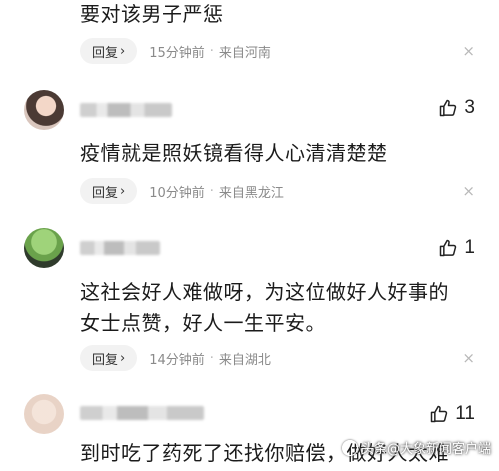 This screenshot has height=471, width=499. What do you see at coordinates (177, 360) in the screenshot?
I see `comment-time: 14分钟前` at bounding box center [177, 360].